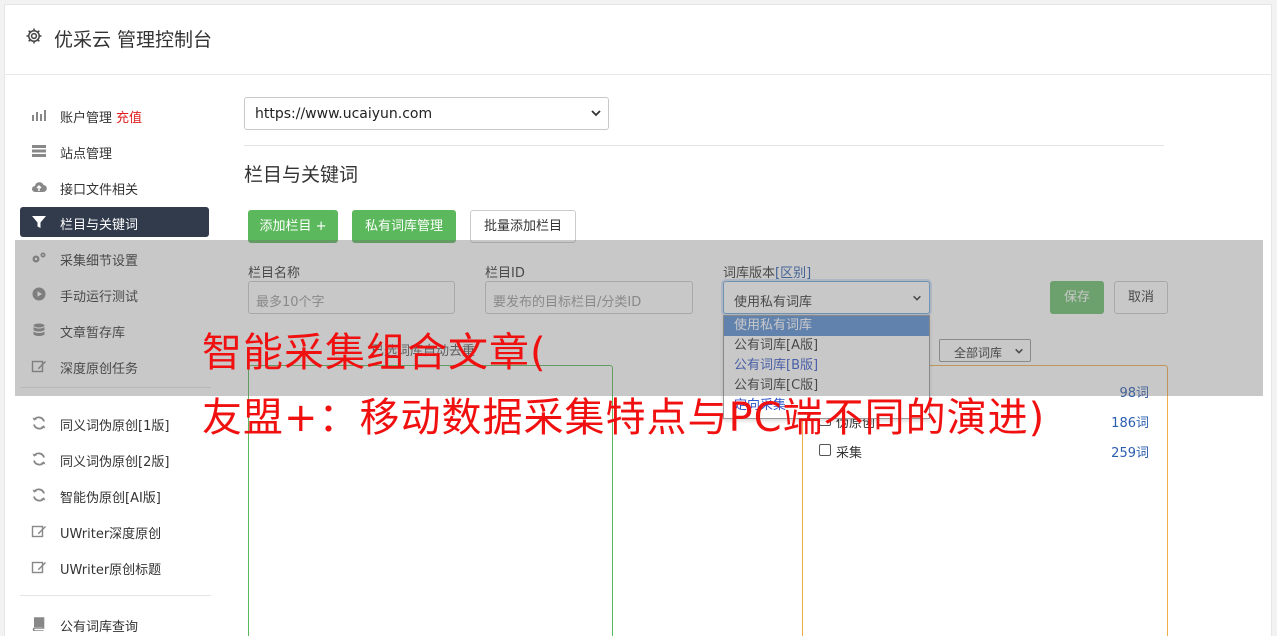 The width and height of the screenshot is (1277, 636). I want to click on sidebar-item-account: 账户管理 充值, so click(114, 115).